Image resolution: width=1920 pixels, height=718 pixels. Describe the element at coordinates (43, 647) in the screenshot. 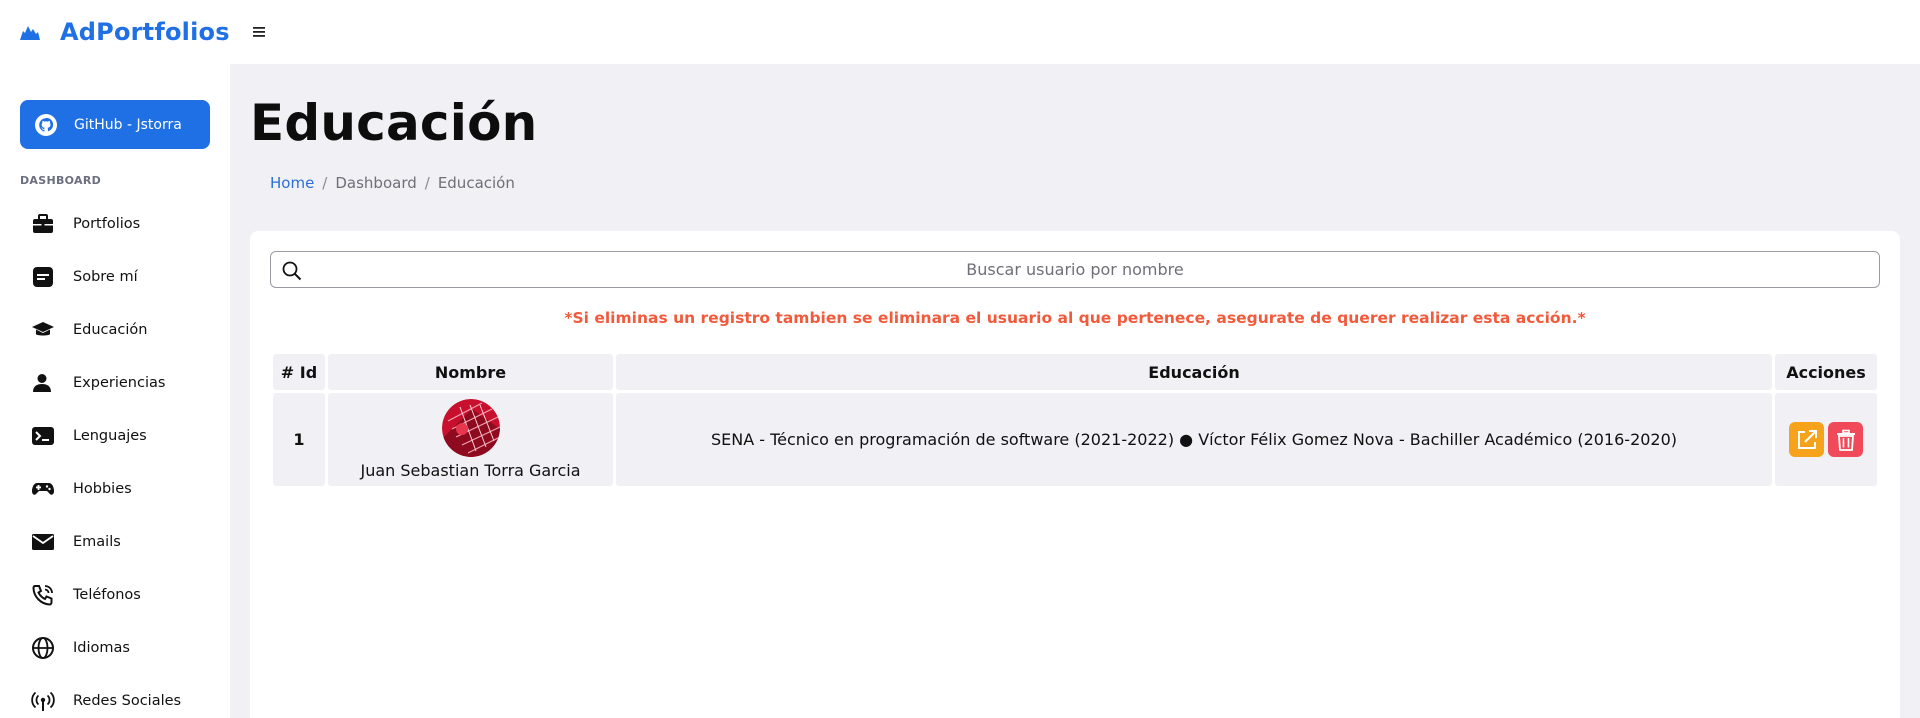

I see `globe-icon` at that location.